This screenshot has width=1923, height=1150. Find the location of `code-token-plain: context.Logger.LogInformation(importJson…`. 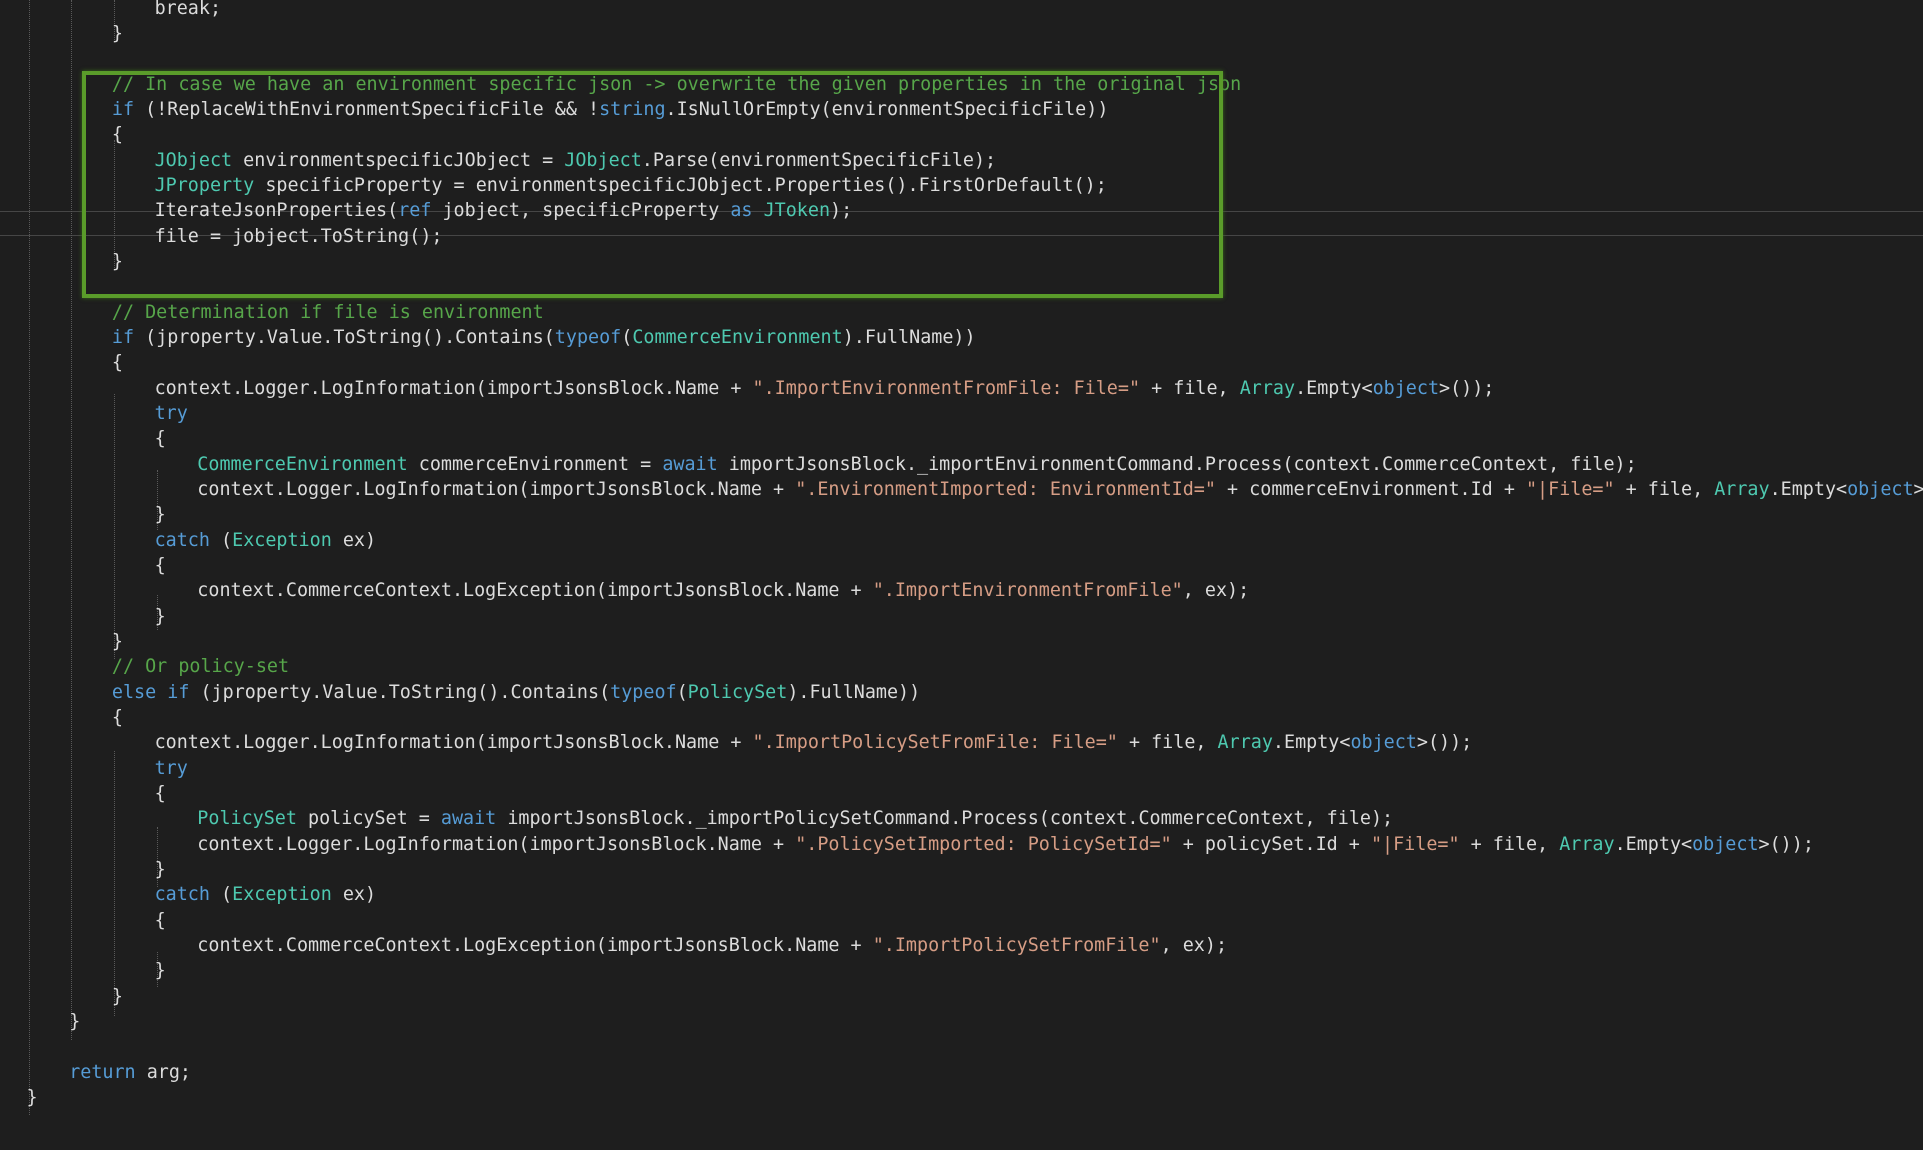

code-token-plain: context.Logger.LogInformation(importJson… is located at coordinates (496, 844).